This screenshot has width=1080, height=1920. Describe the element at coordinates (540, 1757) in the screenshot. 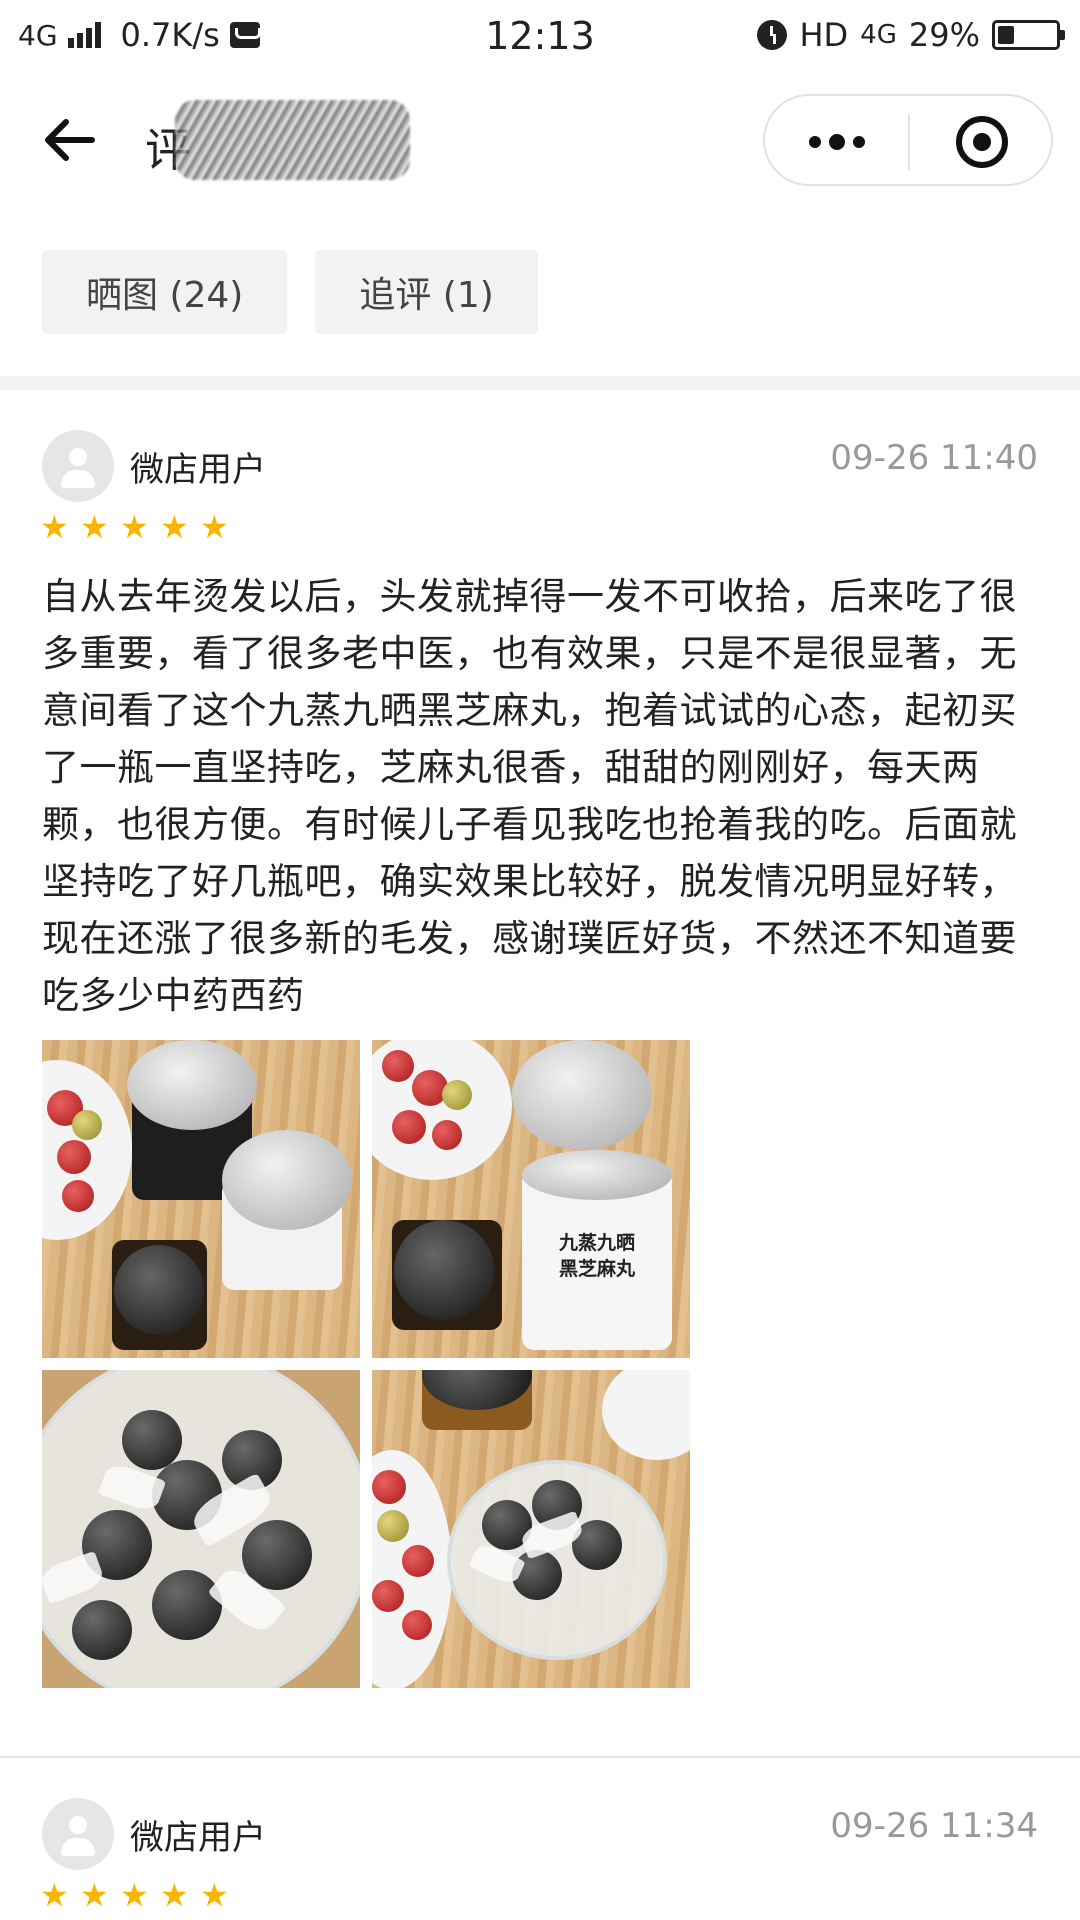

I see `review-divider` at that location.